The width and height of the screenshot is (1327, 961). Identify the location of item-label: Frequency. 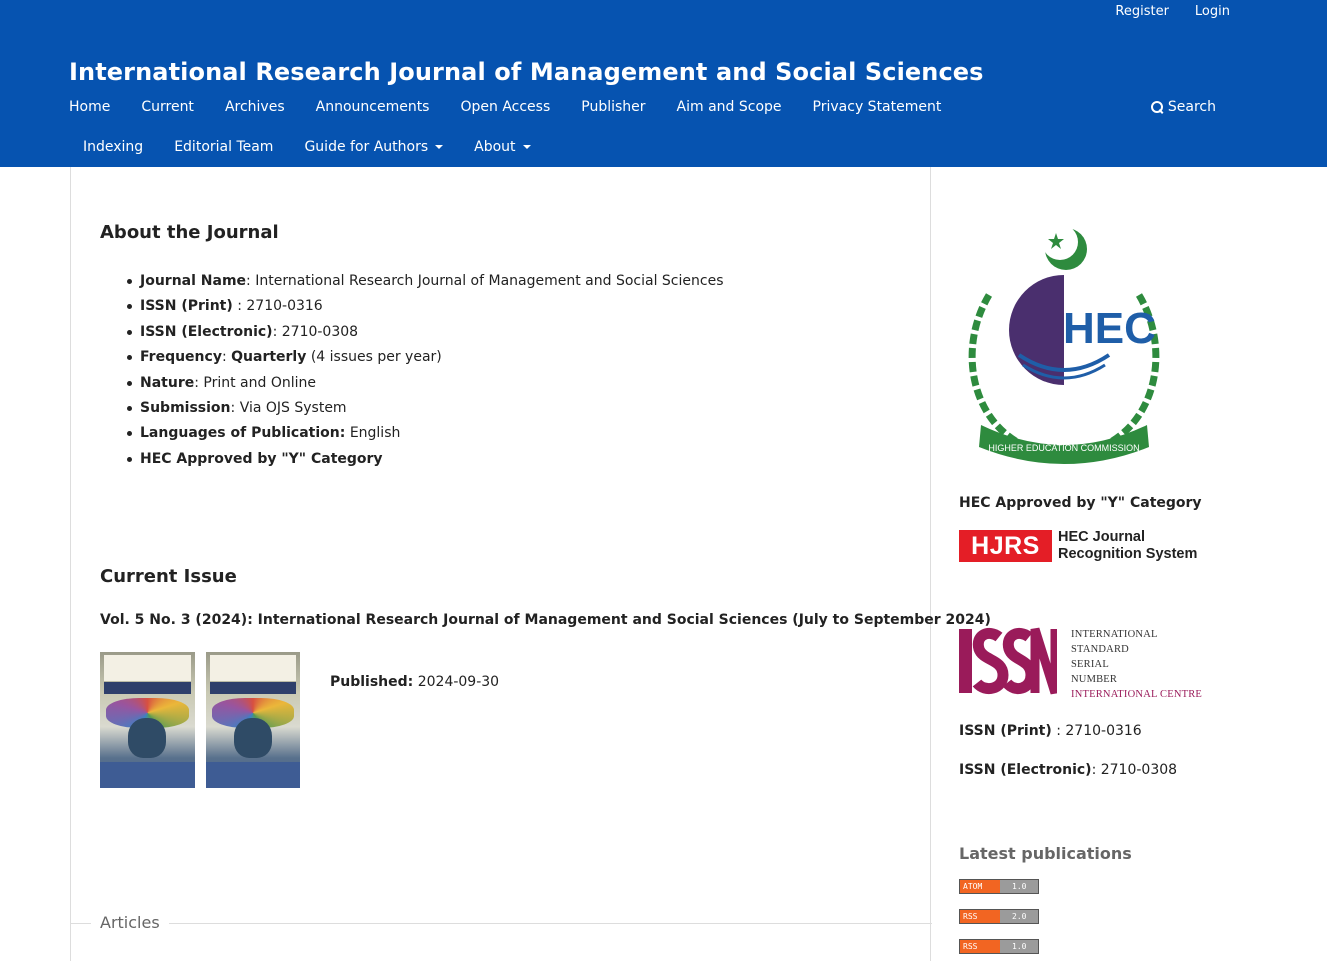
(181, 357).